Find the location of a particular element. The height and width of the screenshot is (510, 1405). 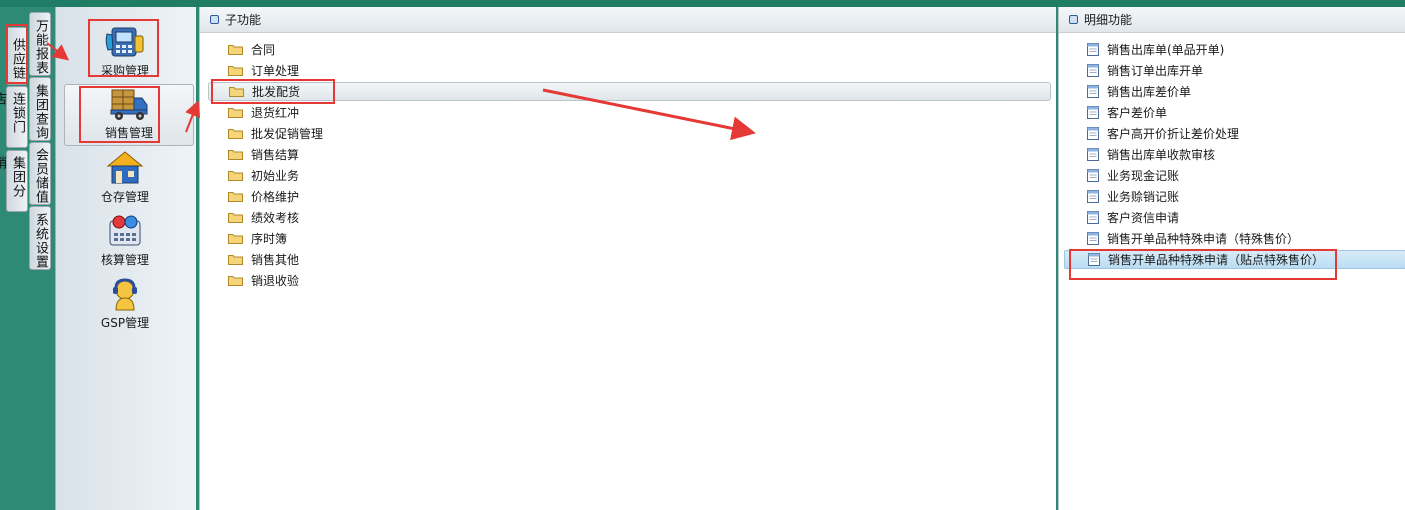

sub-function-label: 序时簿 is located at coordinates (269, 239).